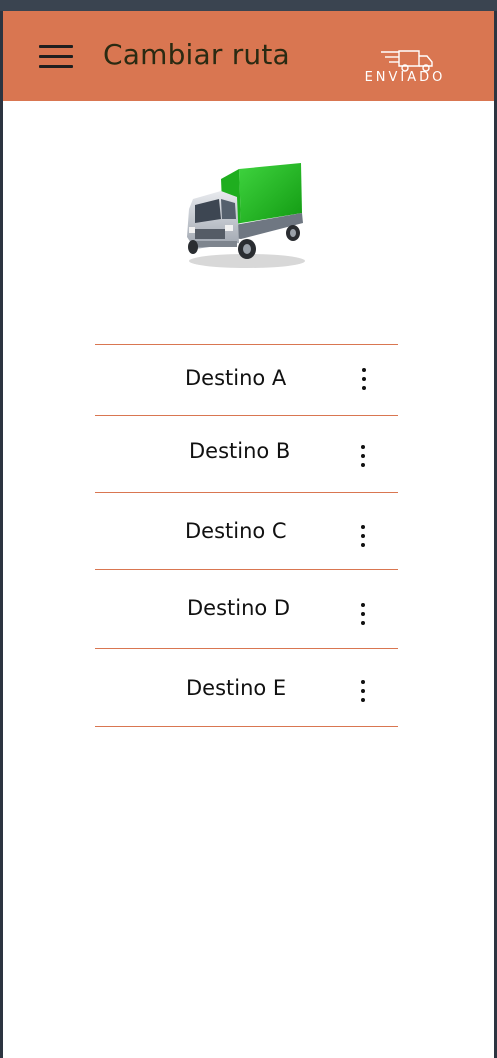 This screenshot has height=1058, width=497. I want to click on list-item-destino-e: Destino E, so click(246, 687).